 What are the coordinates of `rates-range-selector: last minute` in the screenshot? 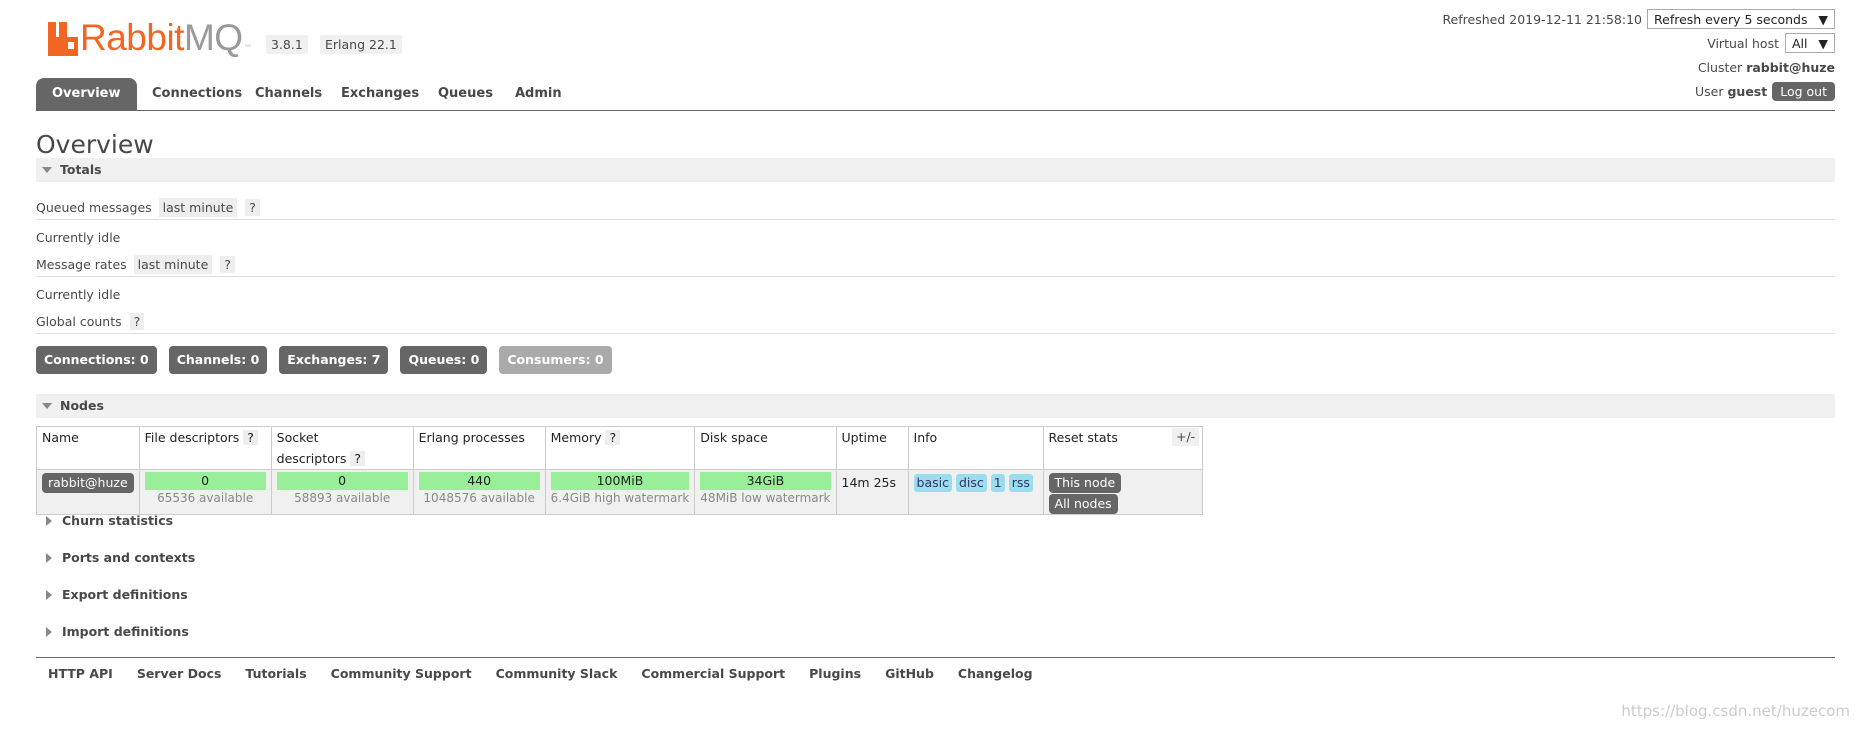 It's located at (173, 264).